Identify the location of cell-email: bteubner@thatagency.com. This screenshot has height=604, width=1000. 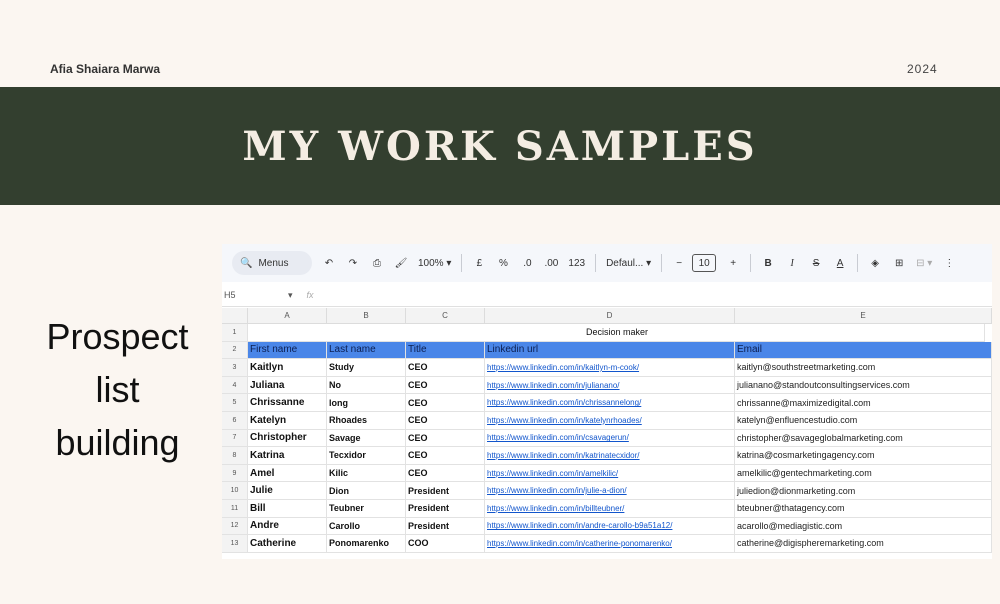
(863, 508).